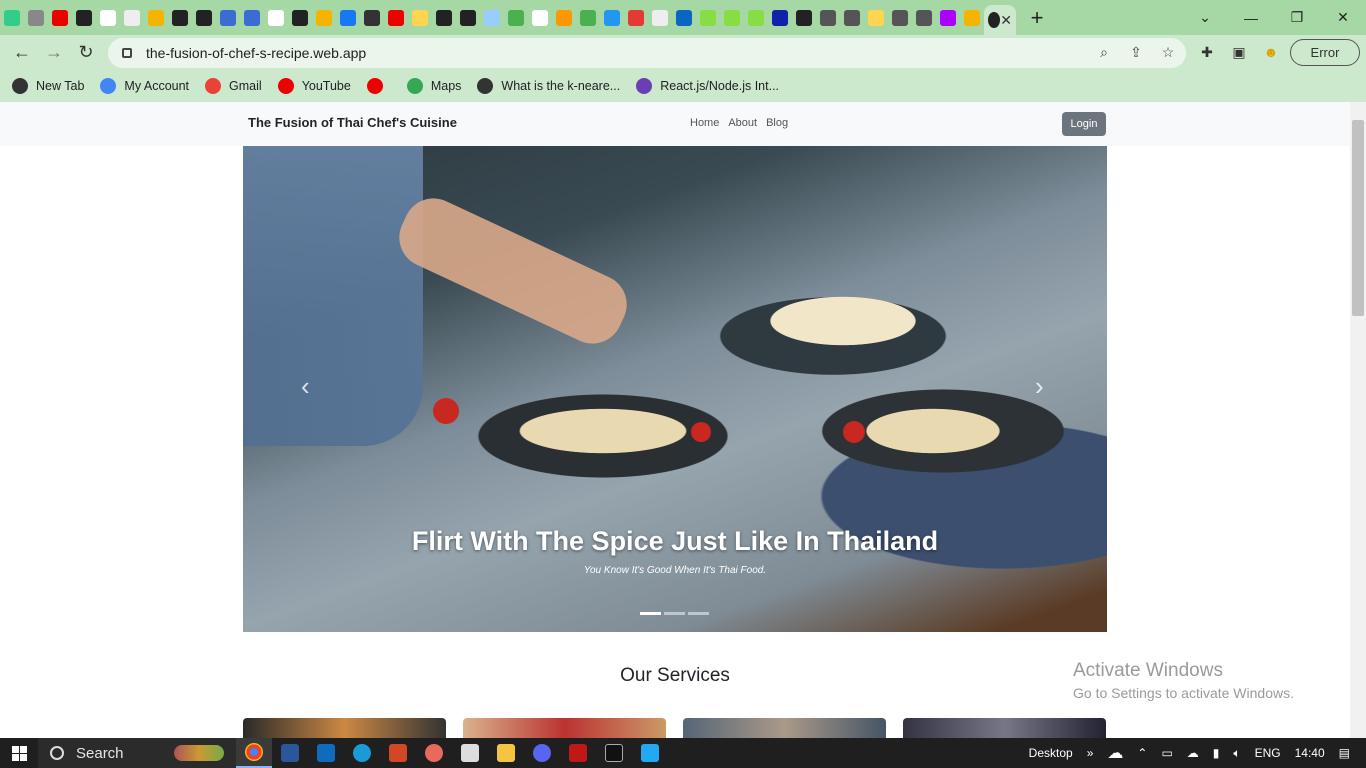 The image size is (1366, 768). Describe the element at coordinates (742, 123) in the screenshot. I see `nav-about-link: About` at that location.